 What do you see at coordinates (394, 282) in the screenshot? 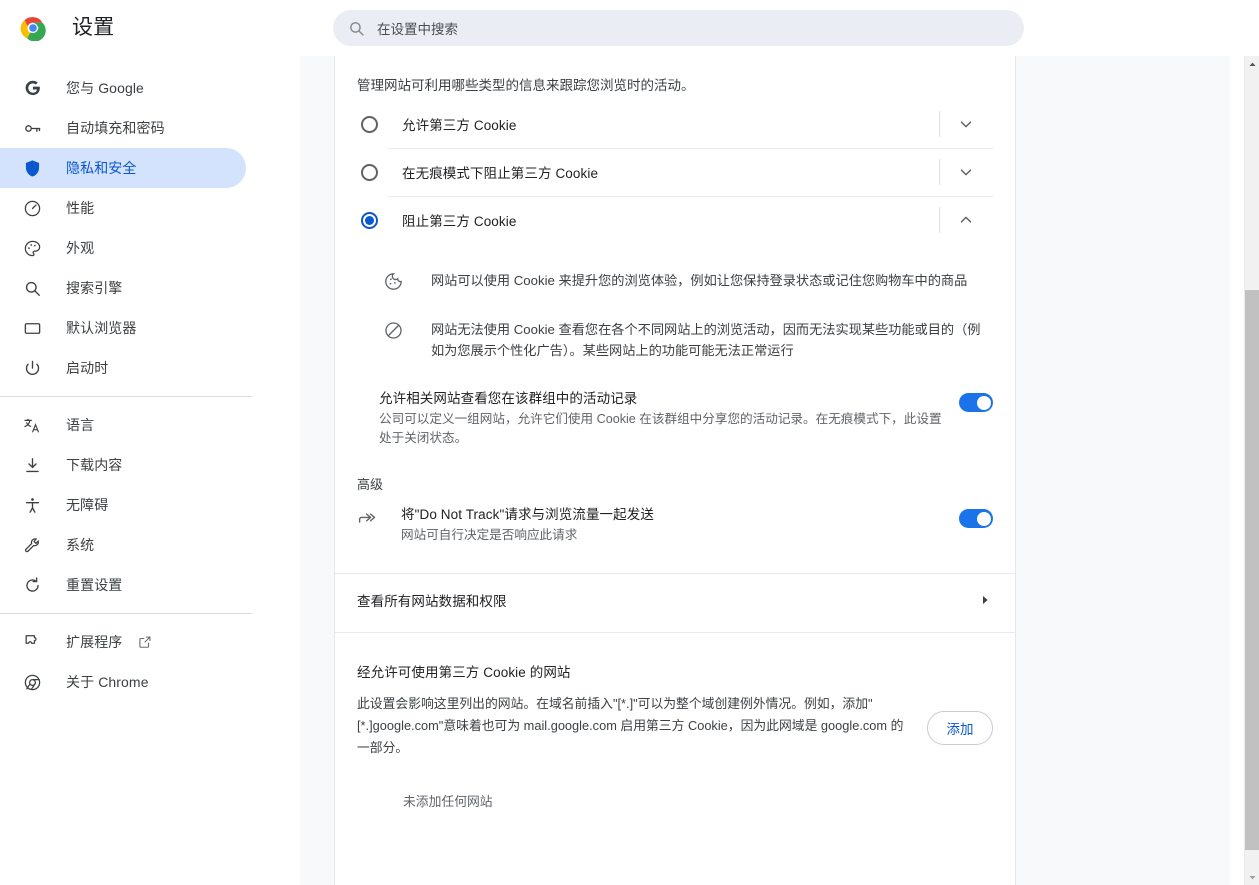
I see `cookie-icon` at bounding box center [394, 282].